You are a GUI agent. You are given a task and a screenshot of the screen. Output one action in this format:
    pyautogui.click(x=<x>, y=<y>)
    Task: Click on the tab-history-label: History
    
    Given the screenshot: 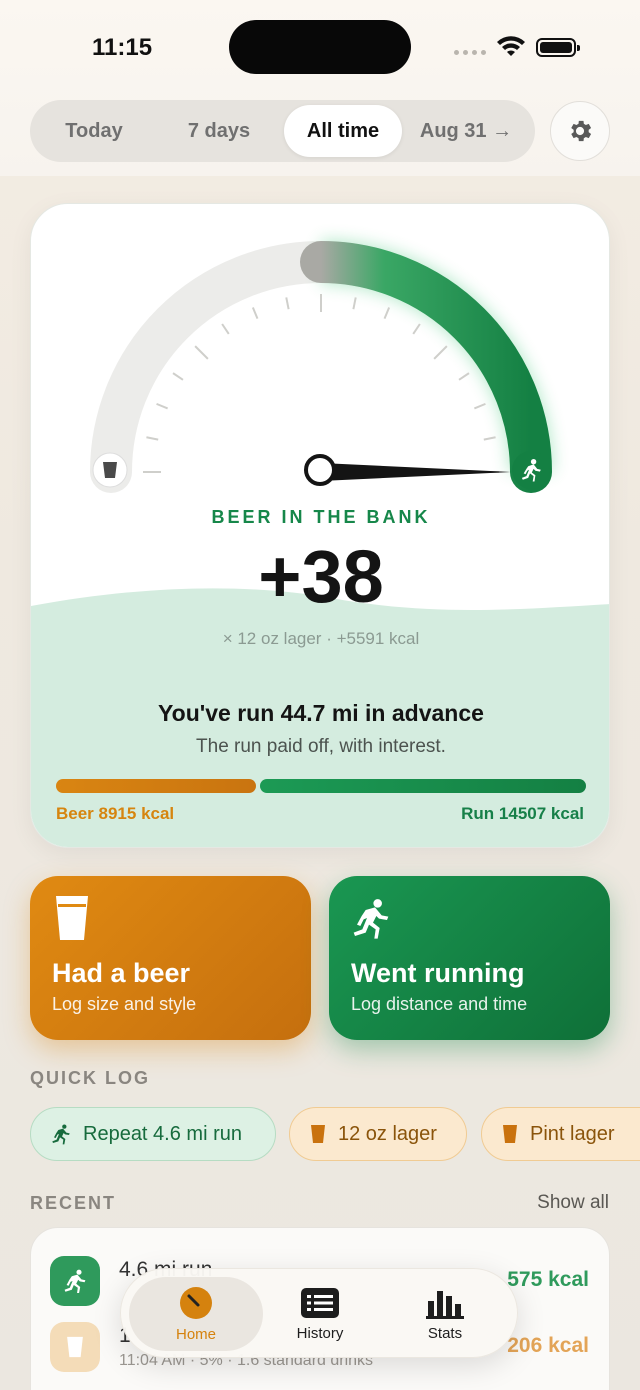 What is the action you would take?
    pyautogui.click(x=320, y=1333)
    